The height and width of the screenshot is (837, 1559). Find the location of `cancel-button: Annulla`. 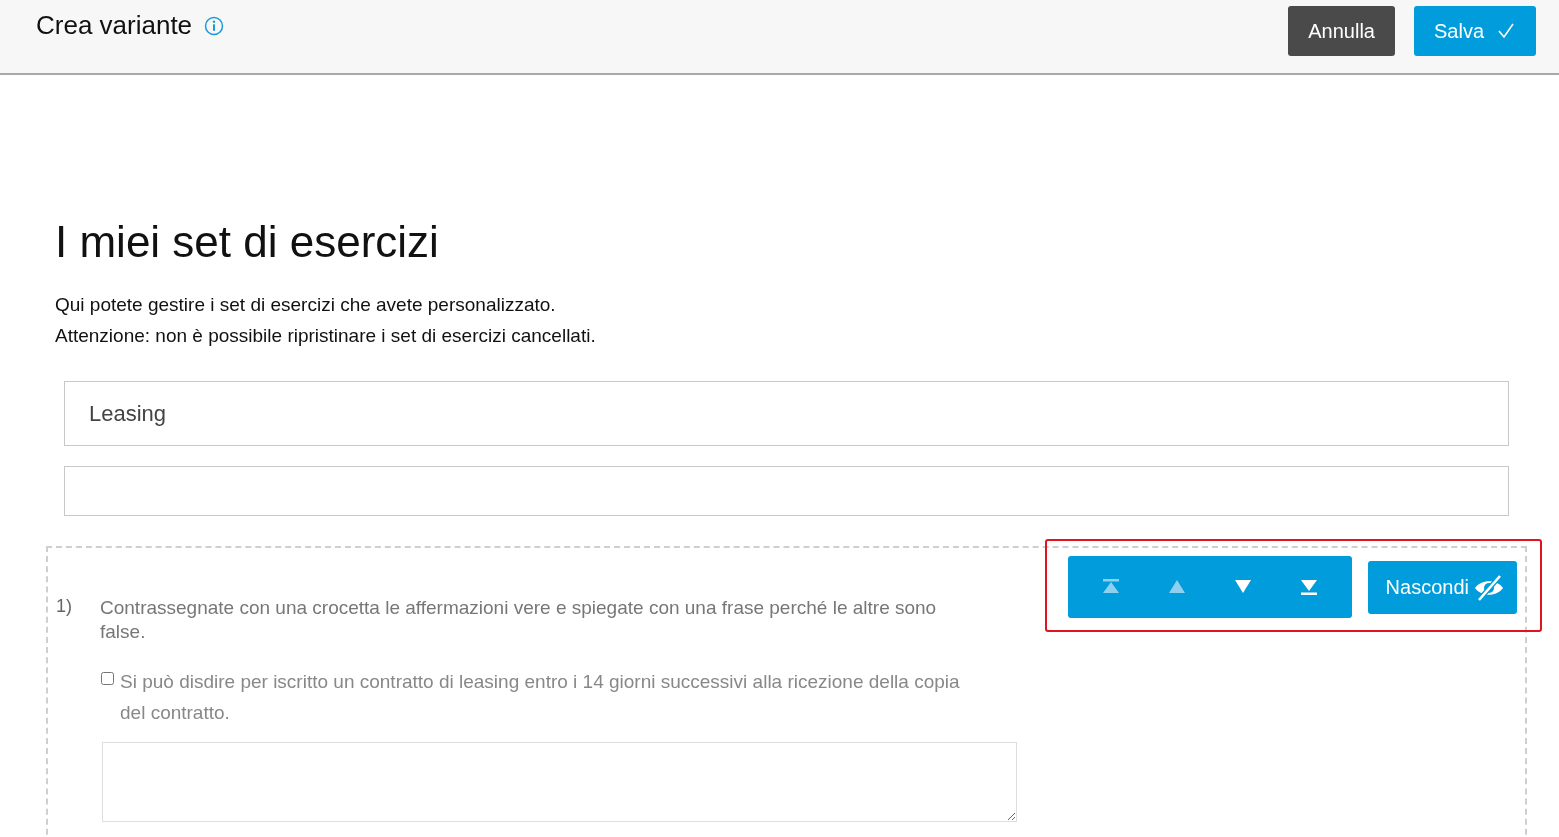

cancel-button: Annulla is located at coordinates (1341, 31).